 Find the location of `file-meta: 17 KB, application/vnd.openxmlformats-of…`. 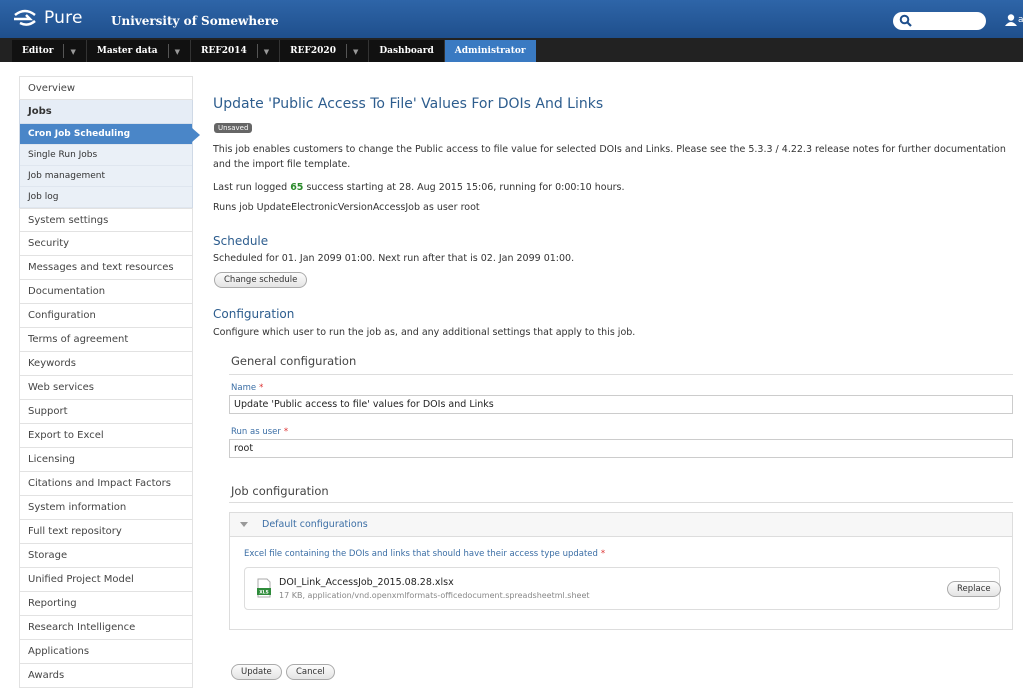

file-meta: 17 KB, application/vnd.openxmlformats-of… is located at coordinates (434, 595).